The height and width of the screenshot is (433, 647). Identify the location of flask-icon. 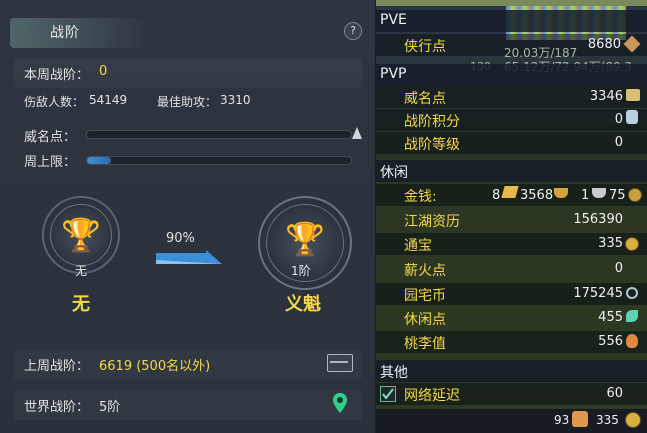
(357, 133).